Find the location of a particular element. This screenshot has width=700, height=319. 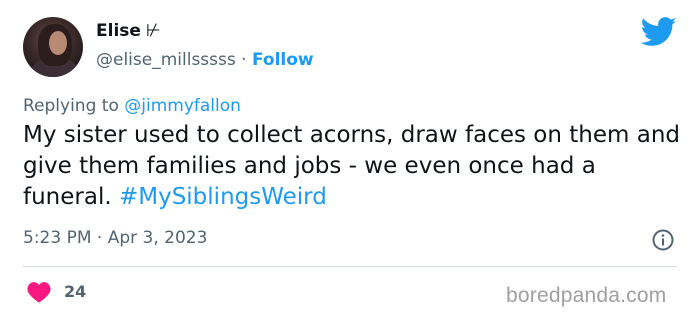

author-handle: @elise_millsssss is located at coordinates (166, 60).